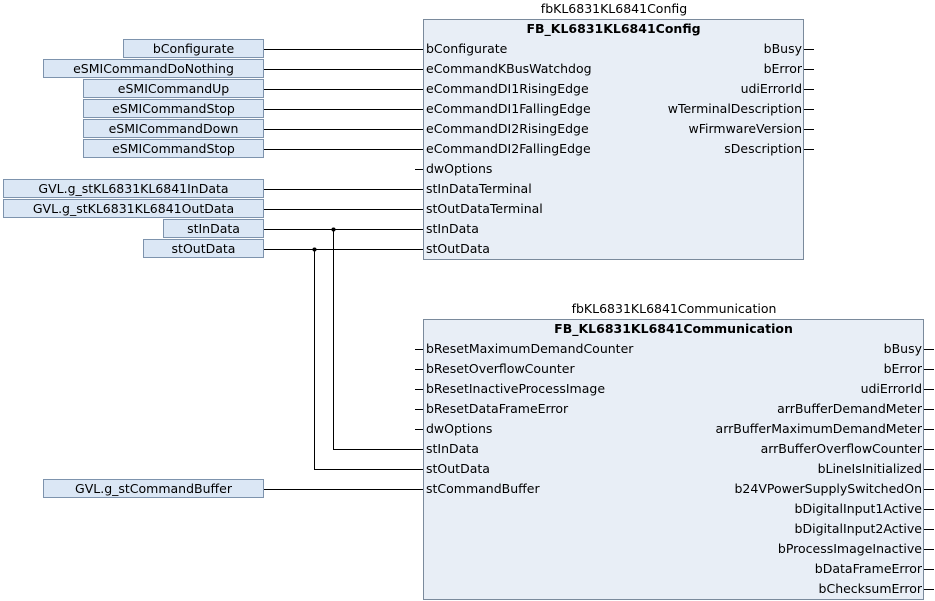 The width and height of the screenshot is (935, 601). What do you see at coordinates (509, 169) in the screenshot?
I see `fb1-input-pin: dwOptions` at bounding box center [509, 169].